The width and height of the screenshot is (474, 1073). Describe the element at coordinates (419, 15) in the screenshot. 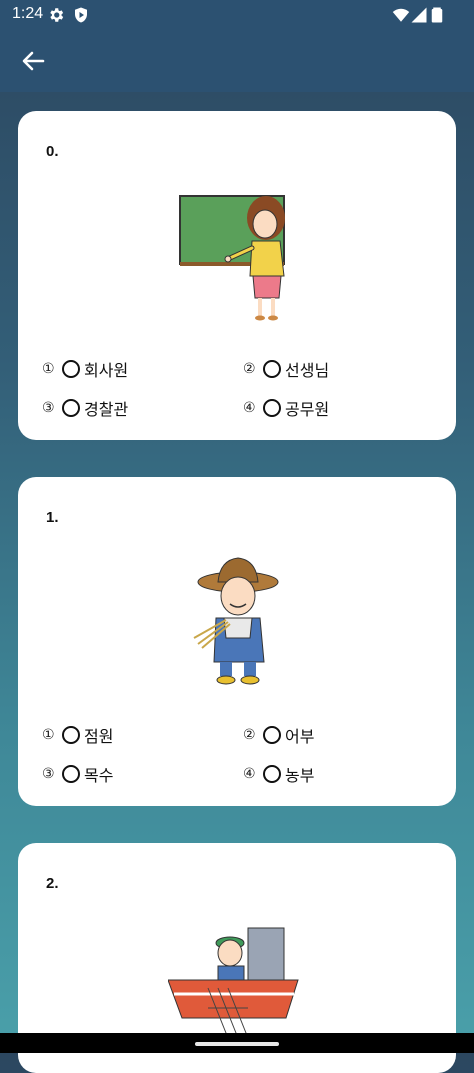

I see `signal-icon` at that location.